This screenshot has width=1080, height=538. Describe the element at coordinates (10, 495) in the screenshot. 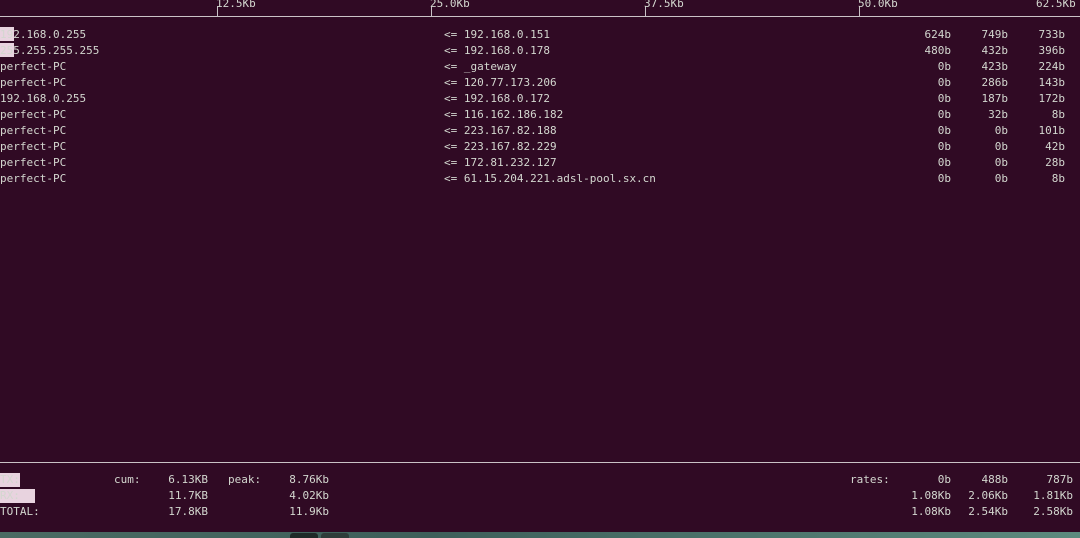

I see `rx-label: RX:` at that location.